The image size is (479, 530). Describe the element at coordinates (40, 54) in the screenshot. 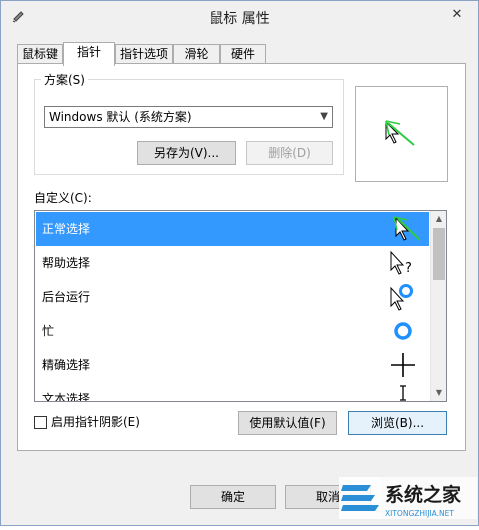

I see `tab-mouse-buttons: 鼠标键` at that location.